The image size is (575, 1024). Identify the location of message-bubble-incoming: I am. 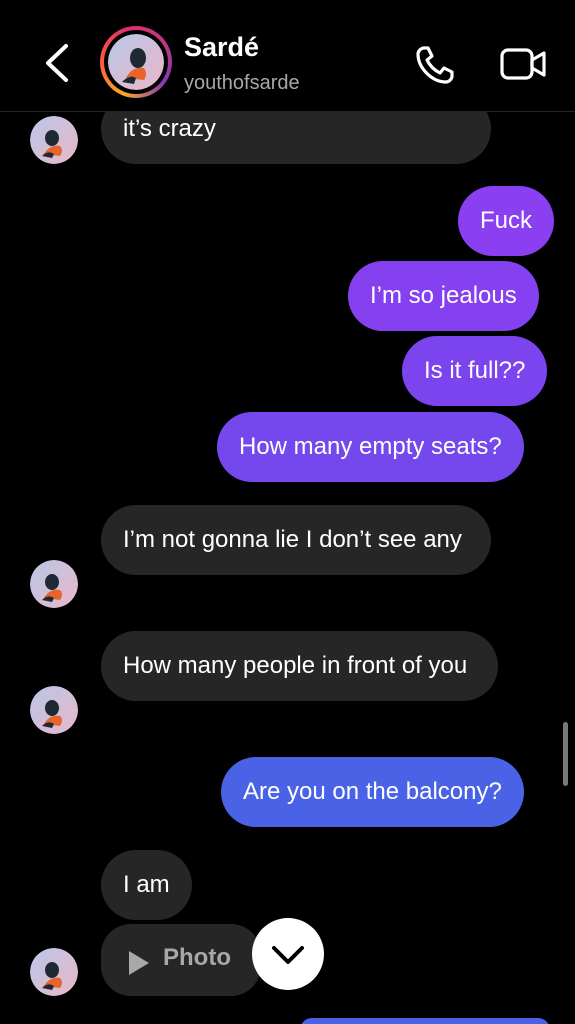
(146, 885).